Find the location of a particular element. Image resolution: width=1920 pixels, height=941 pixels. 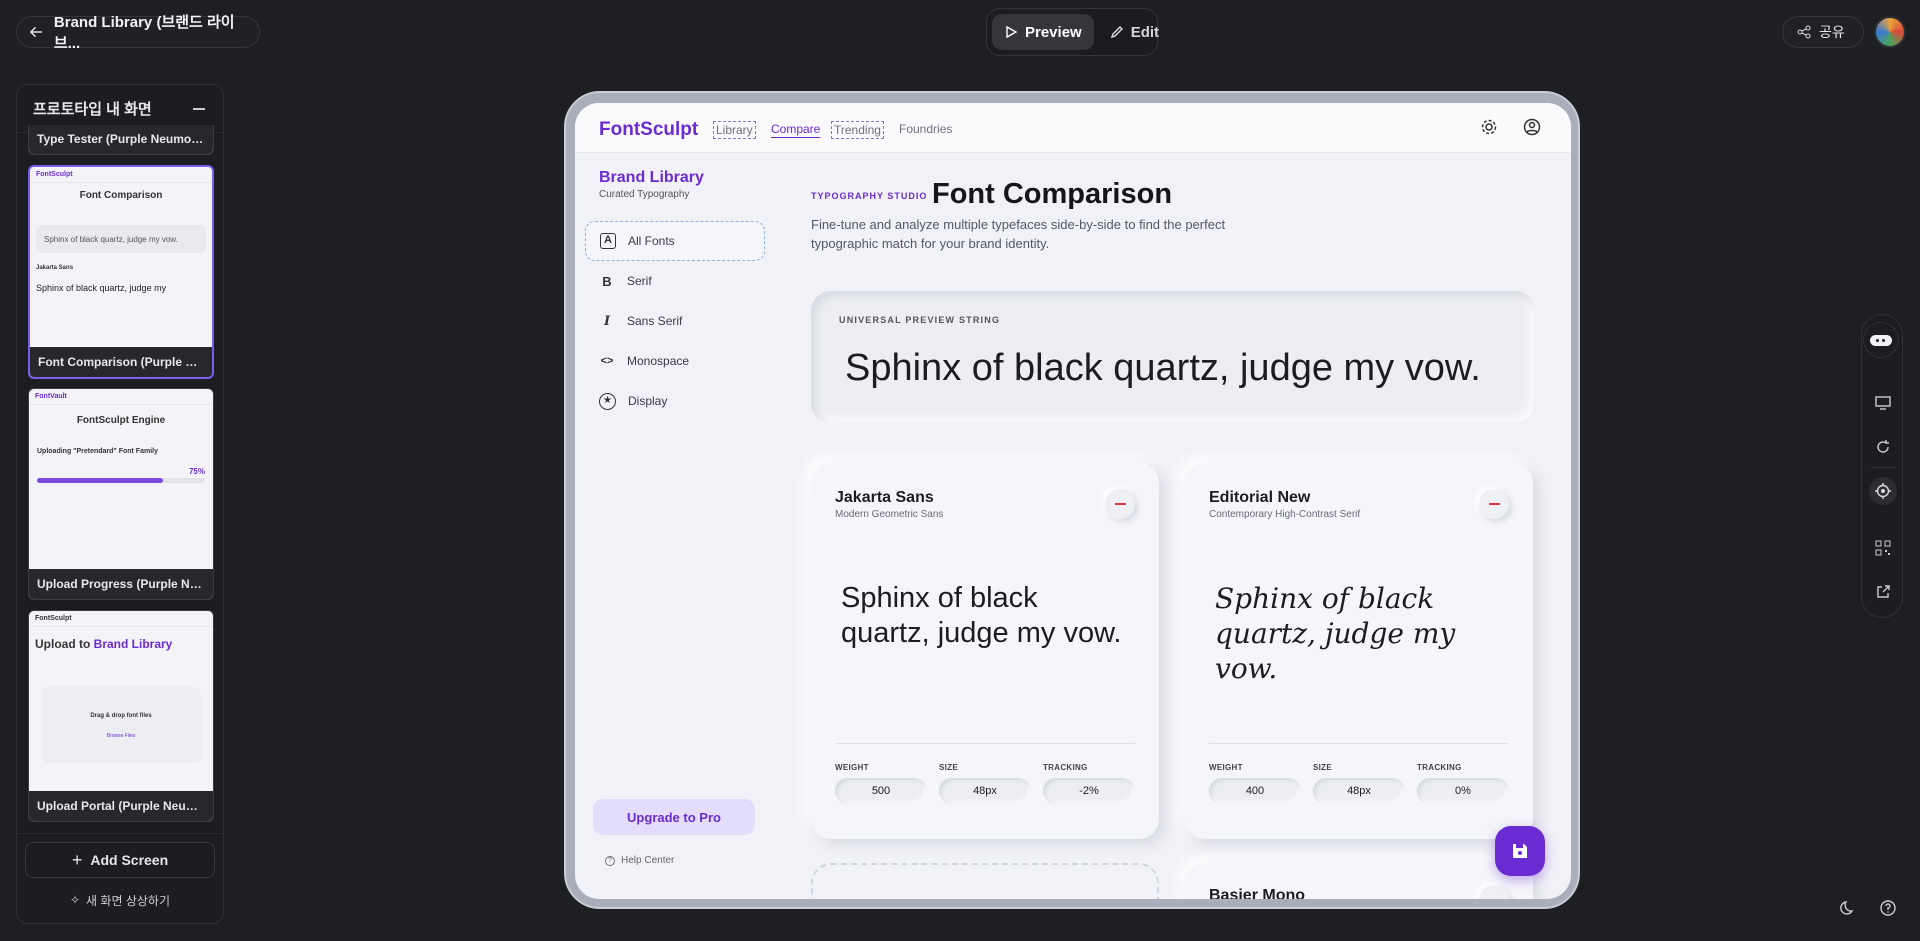

add-font-slot is located at coordinates (985, 881).